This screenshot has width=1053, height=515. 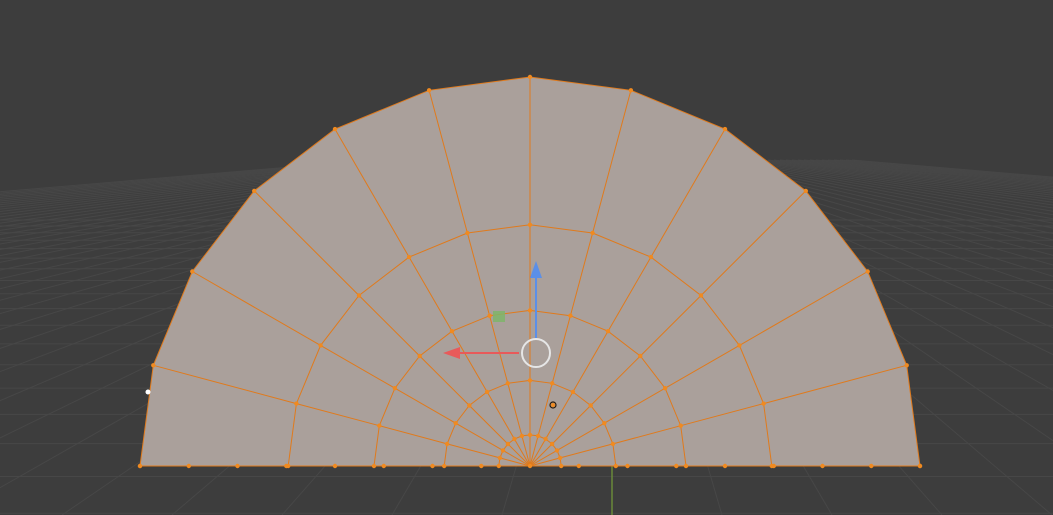 What do you see at coordinates (148, 392) in the screenshot?
I see `vertex-cursor-icon` at bounding box center [148, 392].